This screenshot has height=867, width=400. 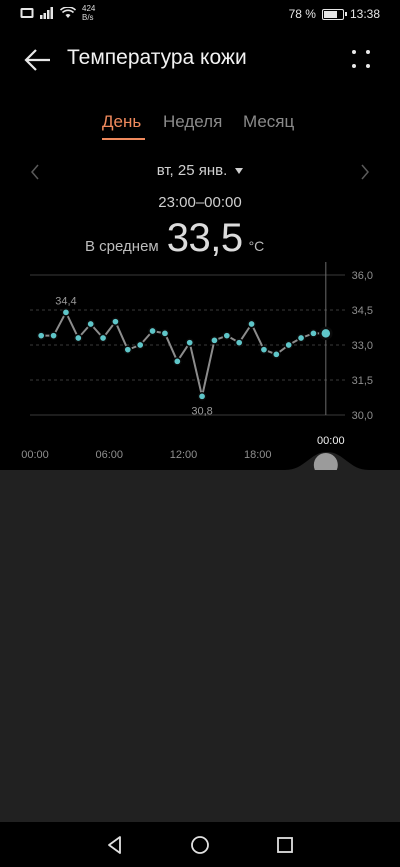 I want to click on y-tick-label: 30,0, so click(x=362, y=416).